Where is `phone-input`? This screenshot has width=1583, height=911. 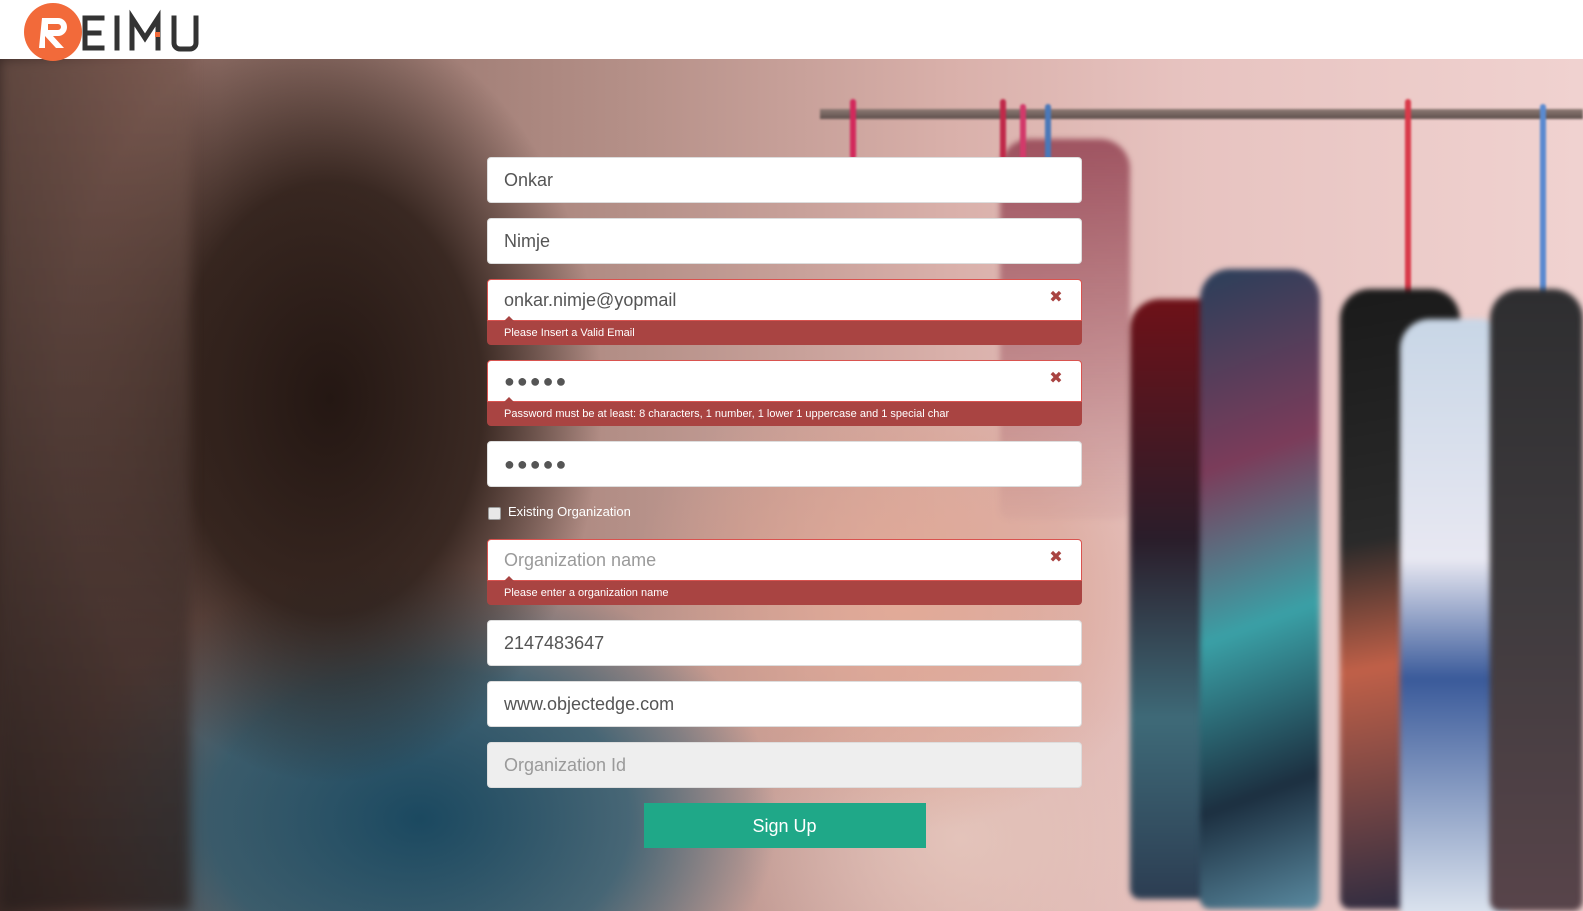 phone-input is located at coordinates (784, 643).